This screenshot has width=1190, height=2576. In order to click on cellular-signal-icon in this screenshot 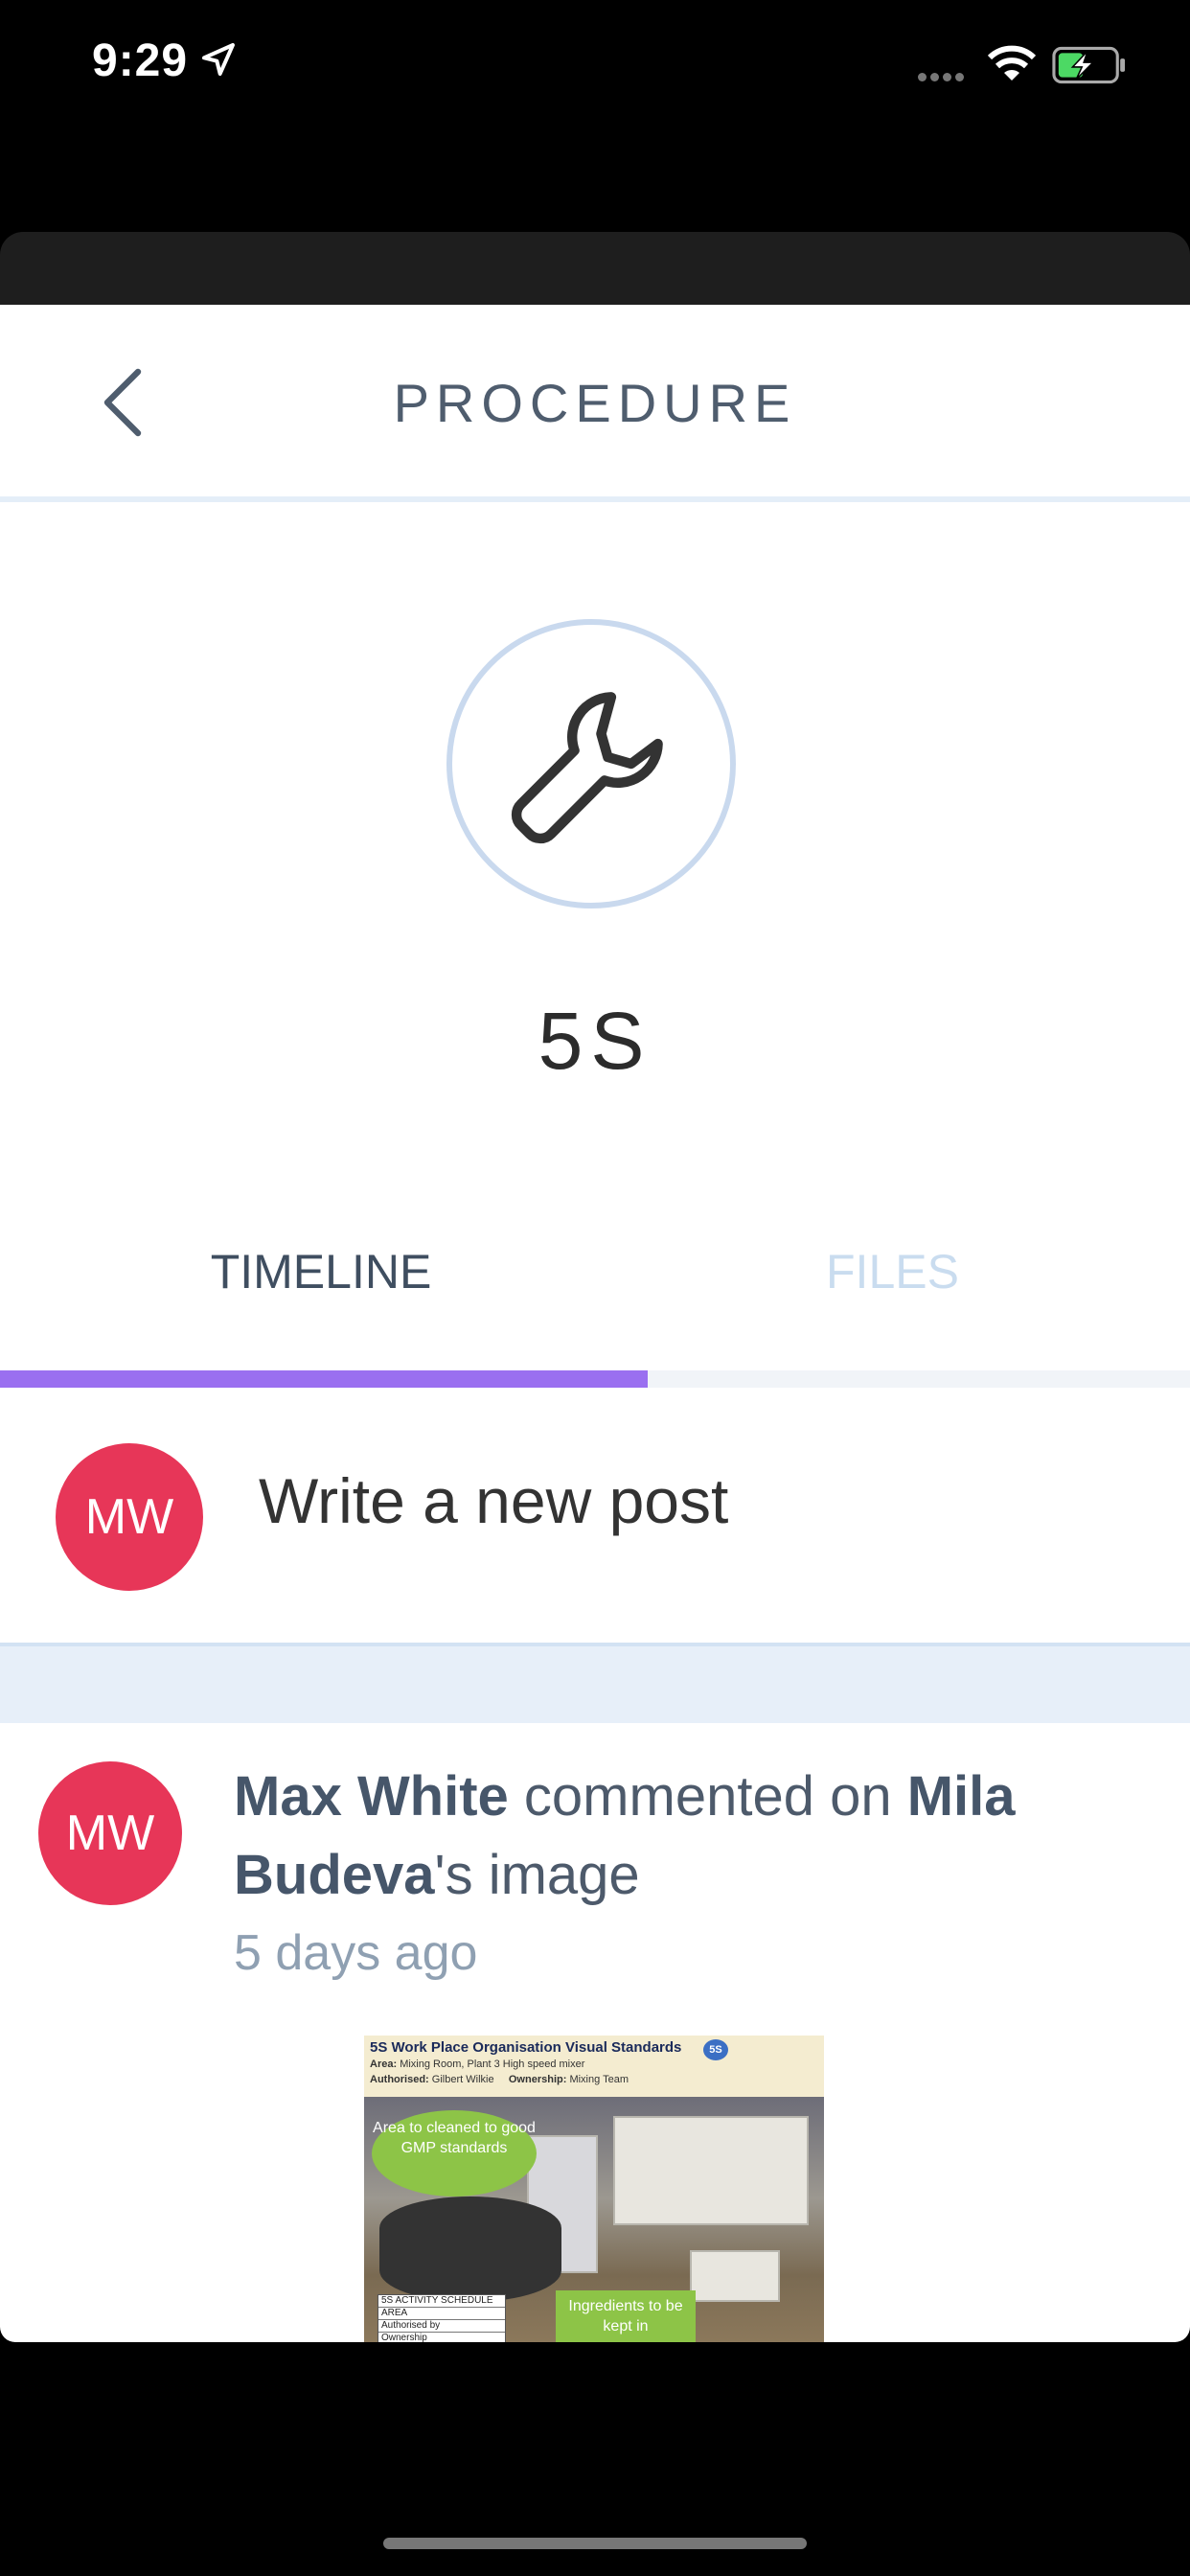, I will do `click(943, 77)`.